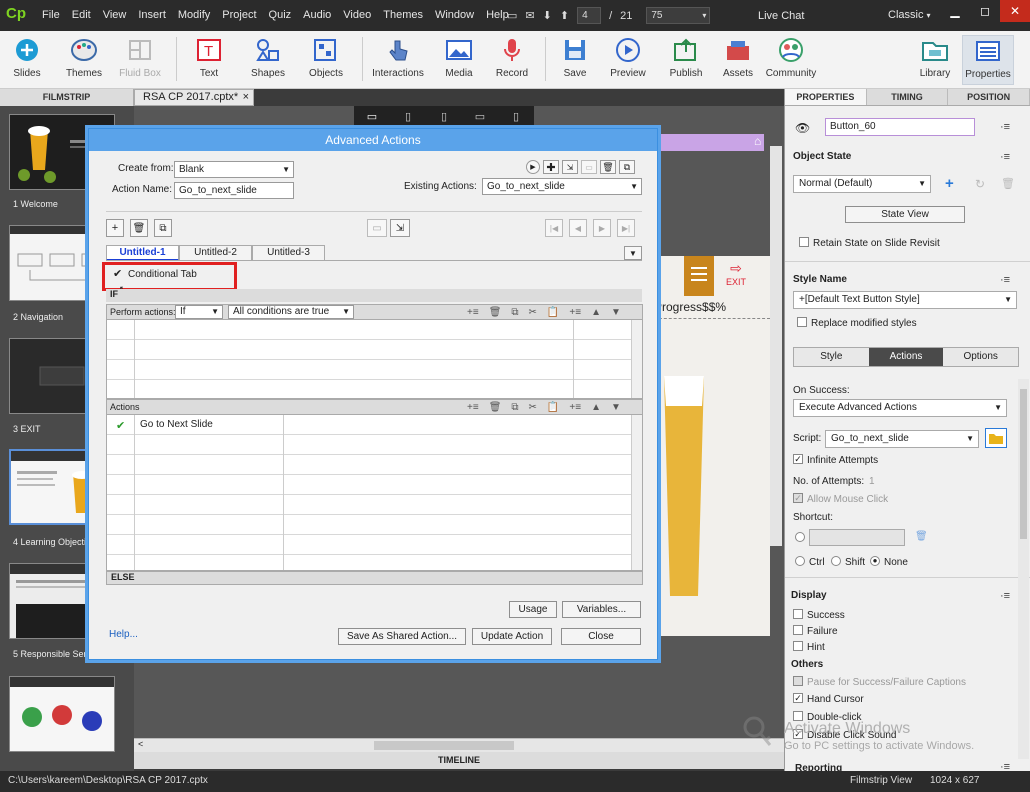  What do you see at coordinates (139, 228) in the screenshot?
I see `delete-decision-button: 🗑` at bounding box center [139, 228].